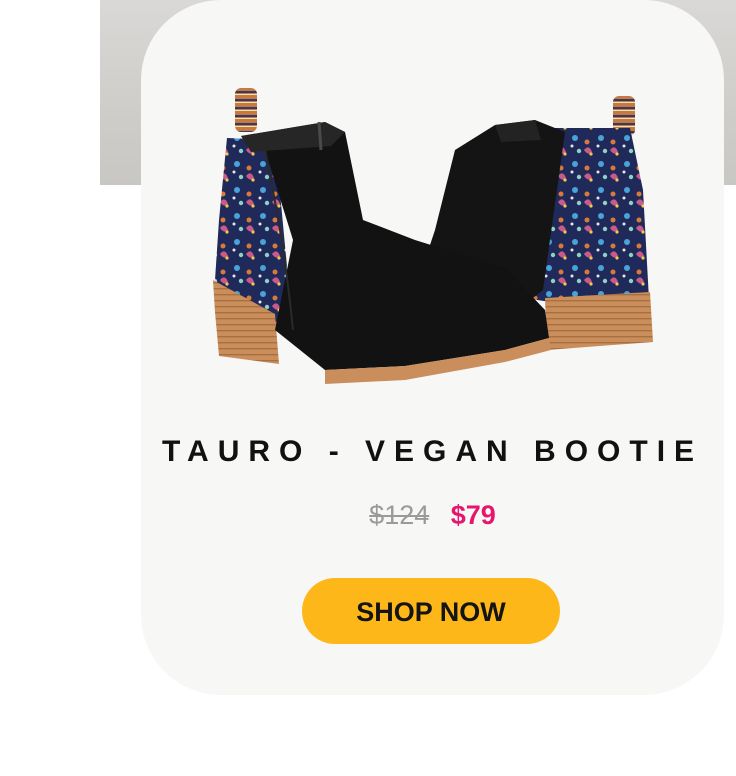 This screenshot has width=736, height=776. Describe the element at coordinates (431, 611) in the screenshot. I see `shop-now-button: SHOP NOW` at that location.